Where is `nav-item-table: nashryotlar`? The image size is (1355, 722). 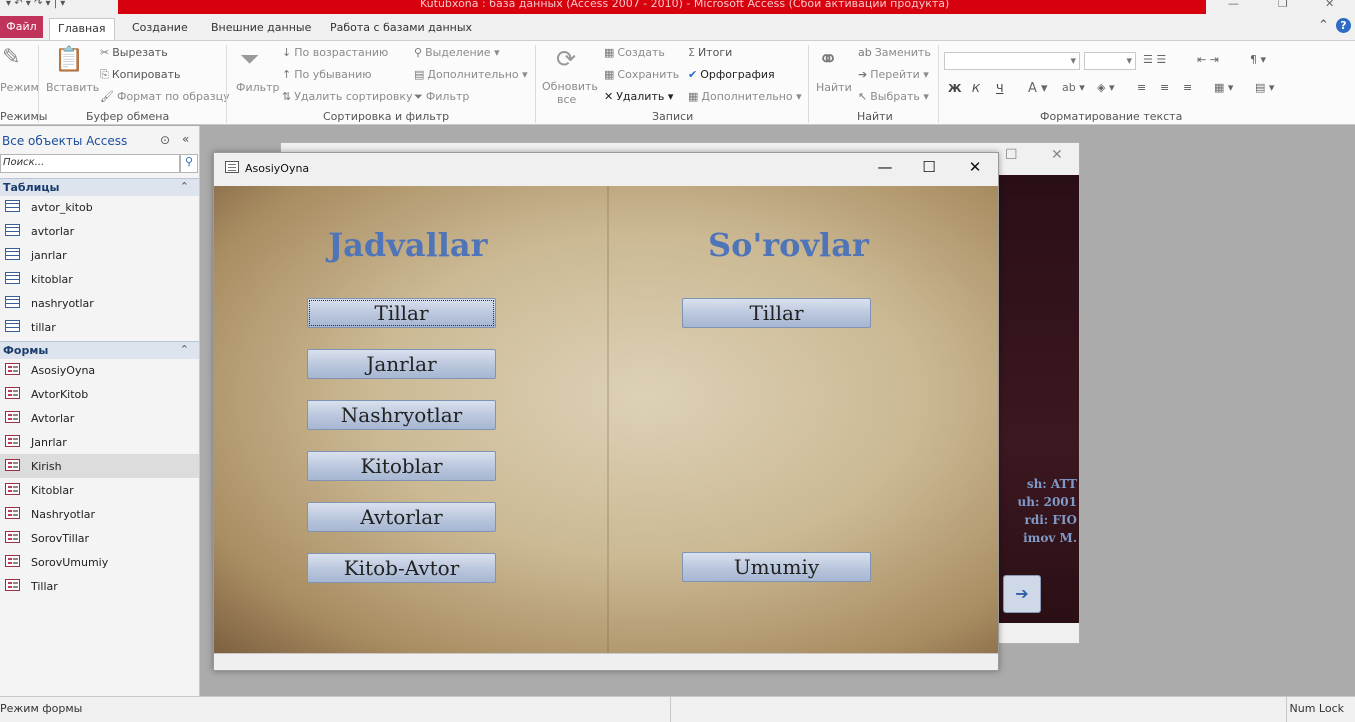 nav-item-table: nashryotlar is located at coordinates (99, 303).